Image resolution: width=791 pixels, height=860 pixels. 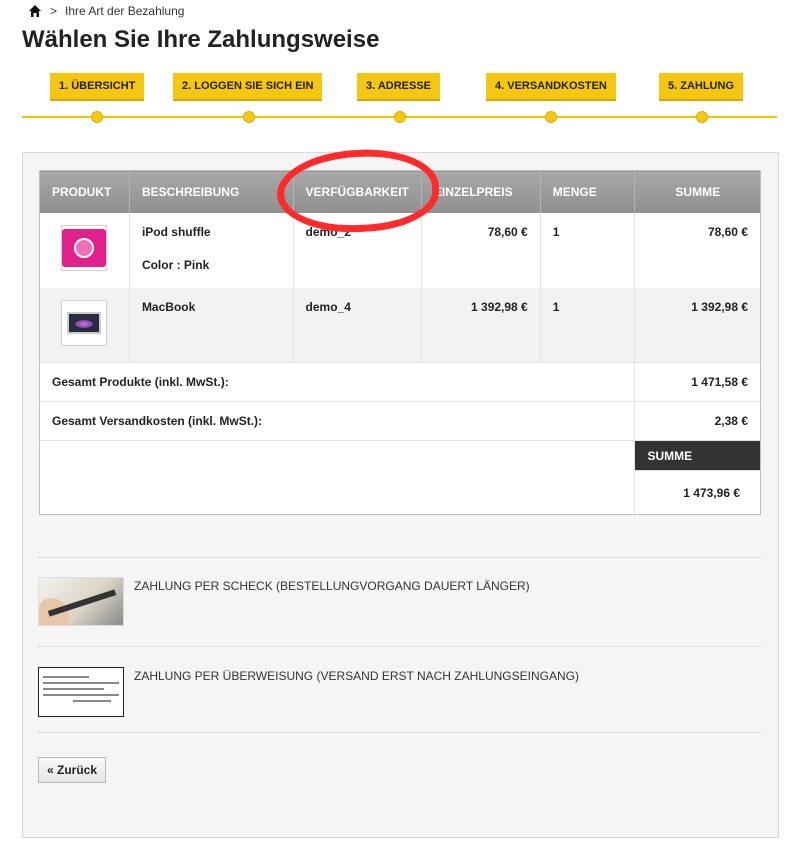 I want to click on product-name-link: MacBook, so click(x=211, y=307).